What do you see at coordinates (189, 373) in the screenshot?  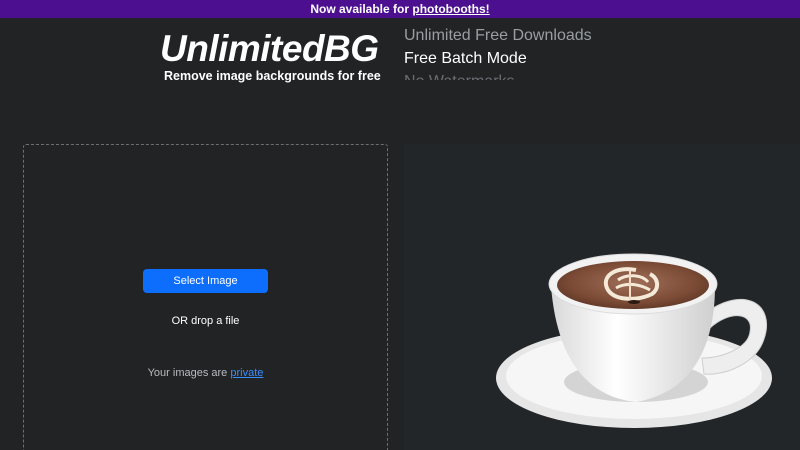 I see `privacy-text: Your images are` at bounding box center [189, 373].